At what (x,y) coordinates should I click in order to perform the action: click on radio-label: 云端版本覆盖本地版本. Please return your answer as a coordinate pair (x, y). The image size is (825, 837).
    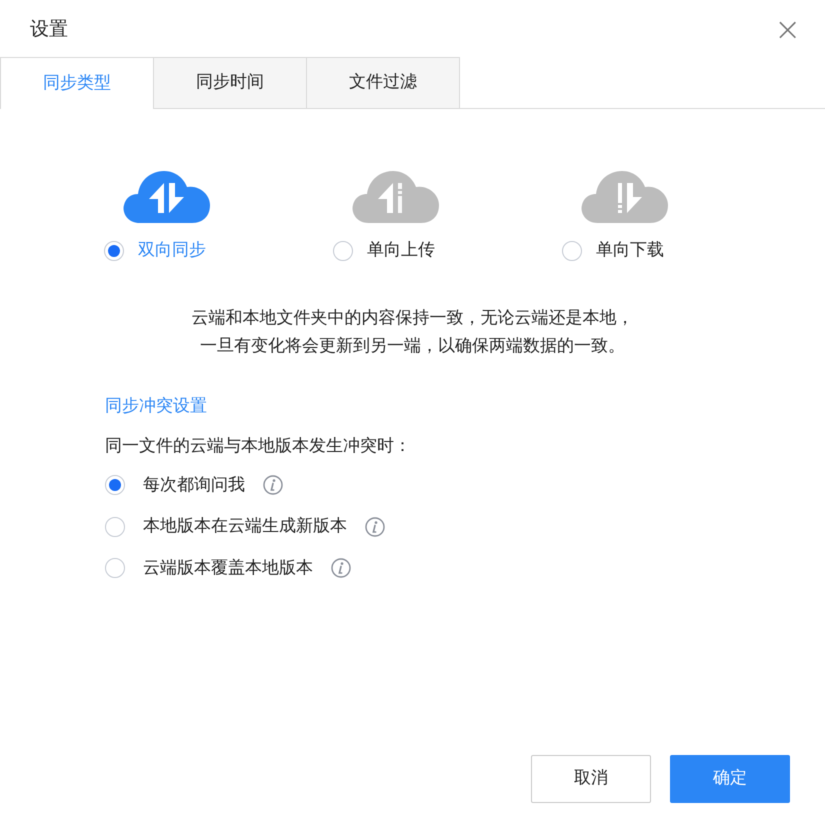
    Looking at the image, I should click on (228, 568).